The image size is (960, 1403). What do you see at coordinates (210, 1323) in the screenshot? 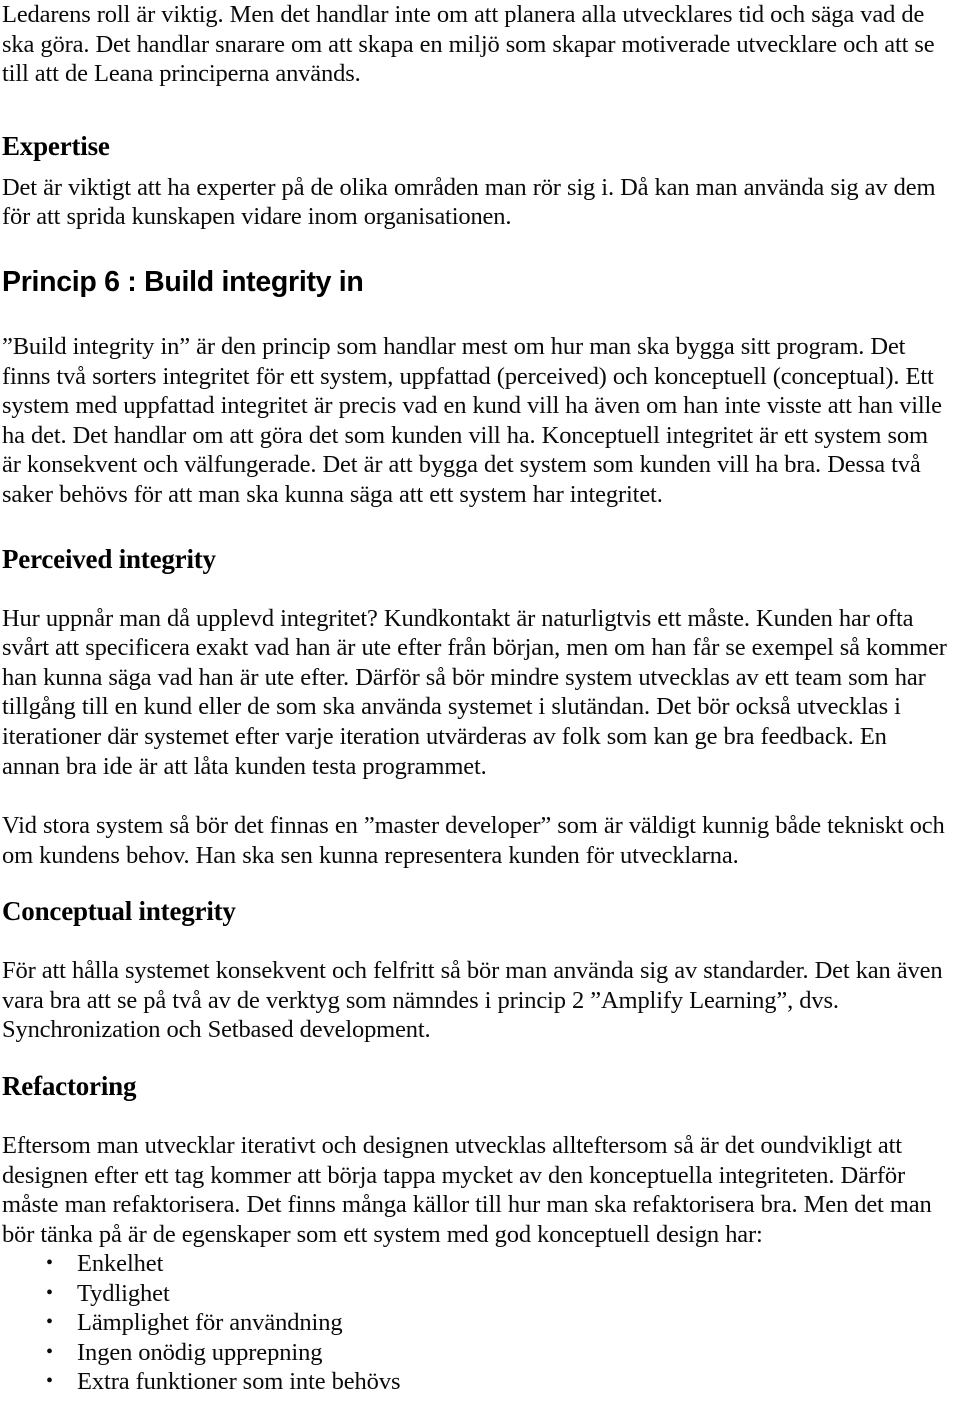
I see `list-item-label: Lämplighet för användning` at bounding box center [210, 1323].